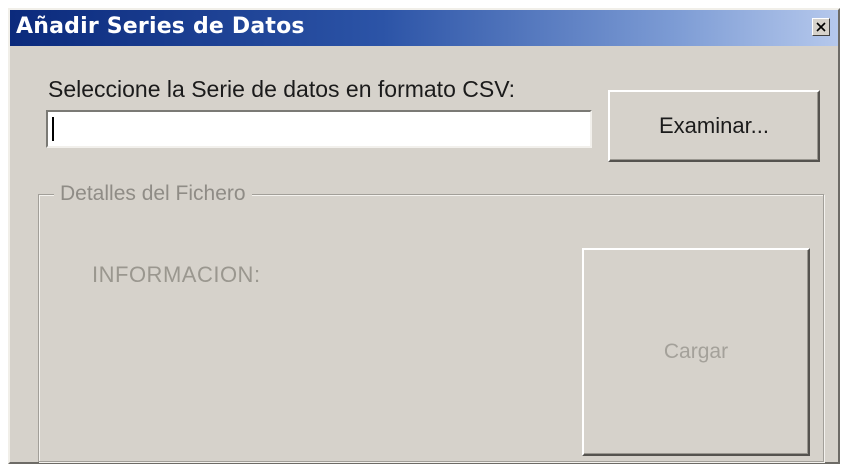  What do you see at coordinates (424, 28) in the screenshot?
I see `title-bar: Añadir Series de Datos` at bounding box center [424, 28].